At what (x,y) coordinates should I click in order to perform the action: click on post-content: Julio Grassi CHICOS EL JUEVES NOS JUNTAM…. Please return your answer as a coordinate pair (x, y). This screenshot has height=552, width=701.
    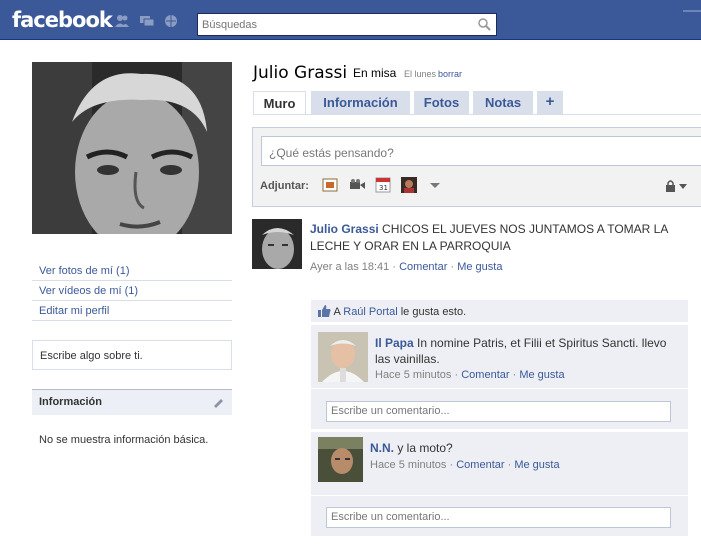
    Looking at the image, I should click on (502, 238).